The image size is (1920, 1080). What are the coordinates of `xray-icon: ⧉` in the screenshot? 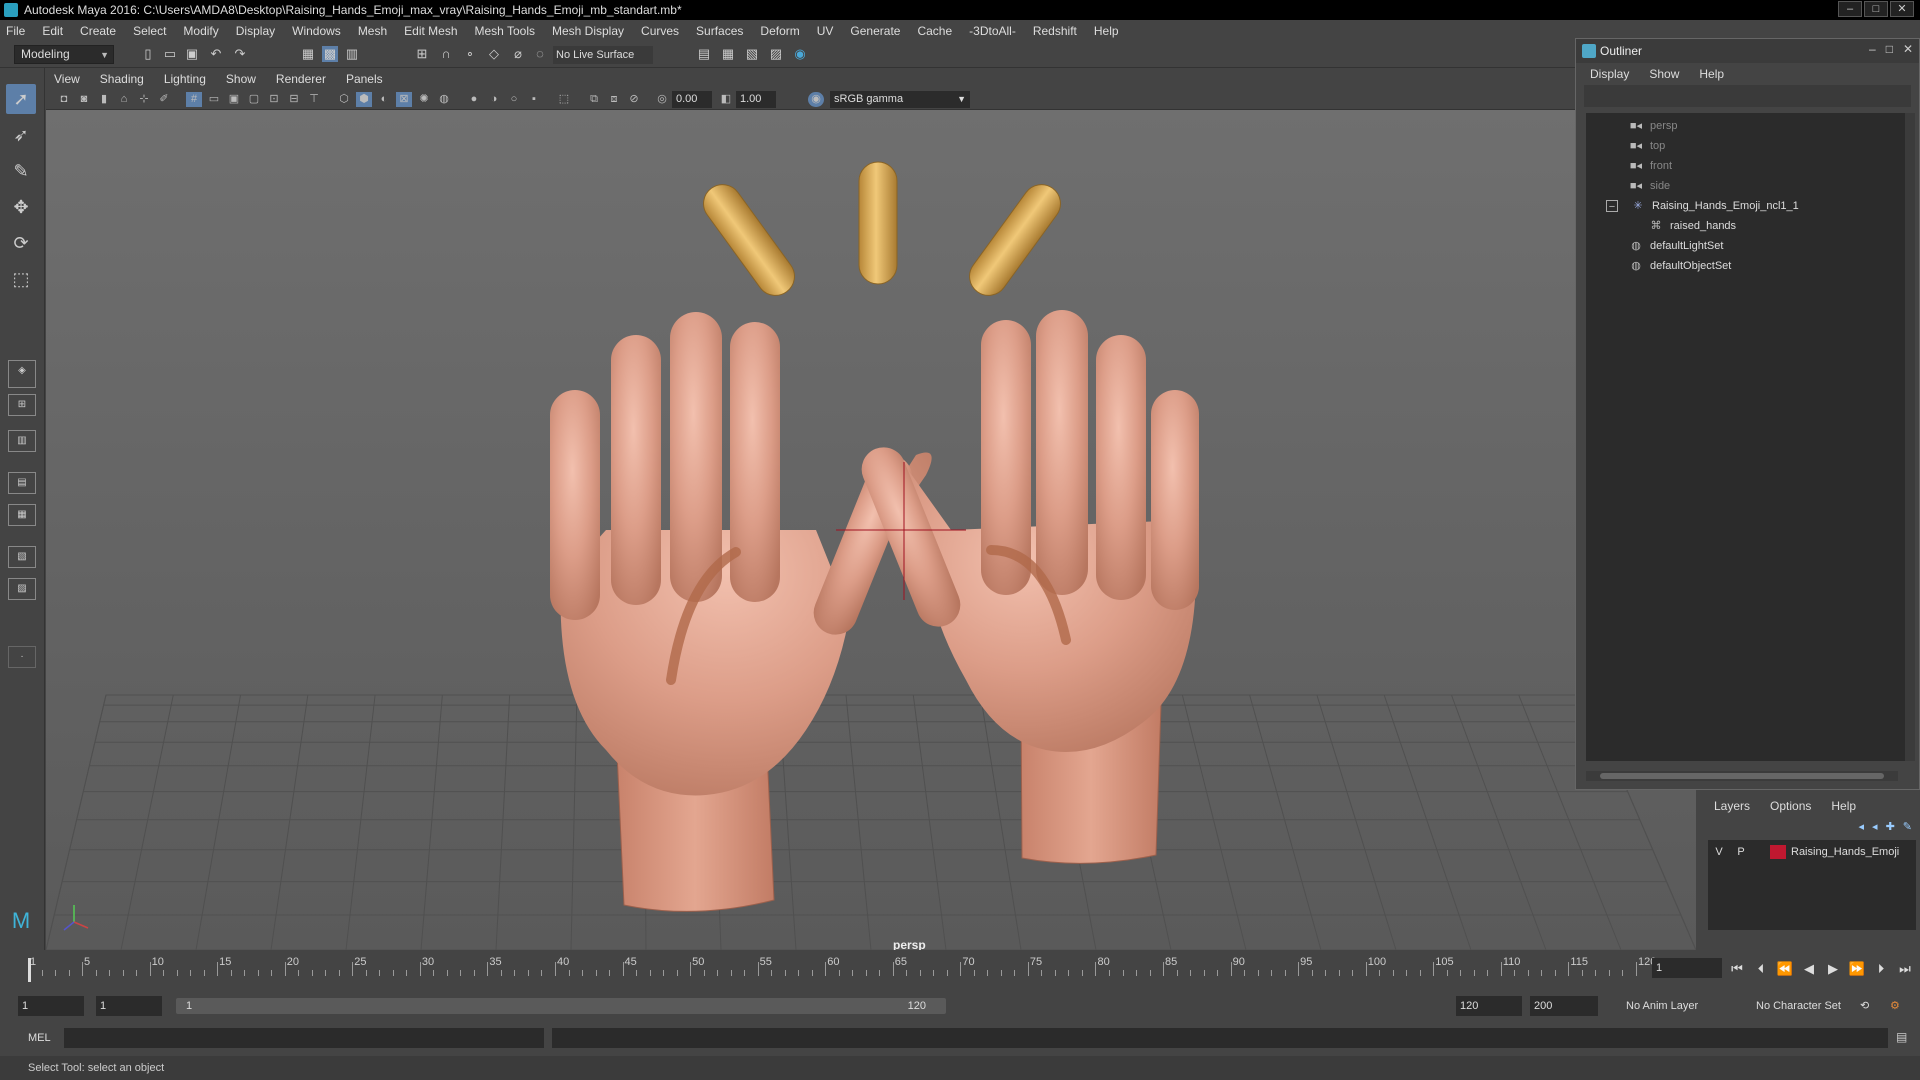 It's located at (594, 99).